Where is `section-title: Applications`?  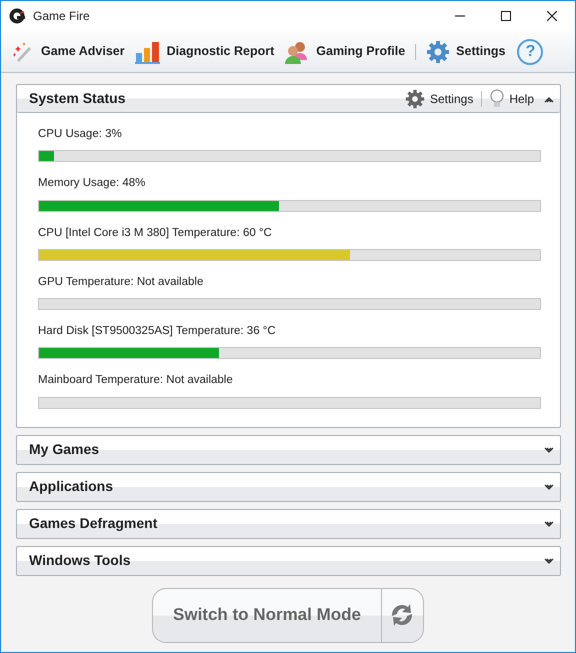 section-title: Applications is located at coordinates (71, 486).